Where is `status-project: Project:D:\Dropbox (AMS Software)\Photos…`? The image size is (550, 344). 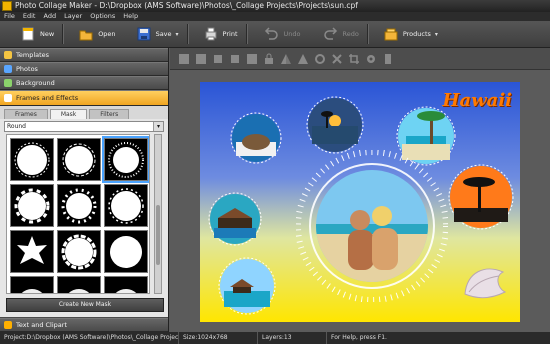
status-project: Project:D:\Dropbox (AMS Software)\Photos… is located at coordinates (89, 338).